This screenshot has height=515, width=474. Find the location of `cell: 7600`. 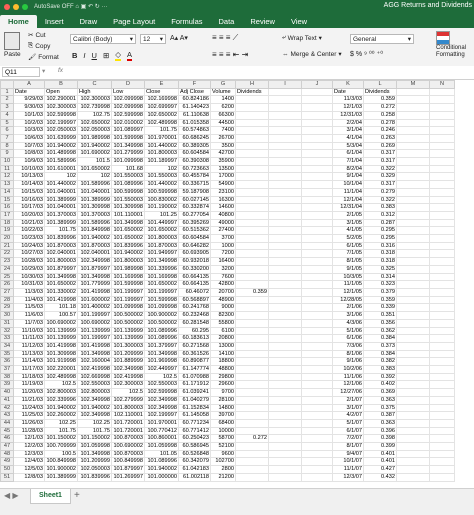

cell: 7600 is located at coordinates (223, 277).